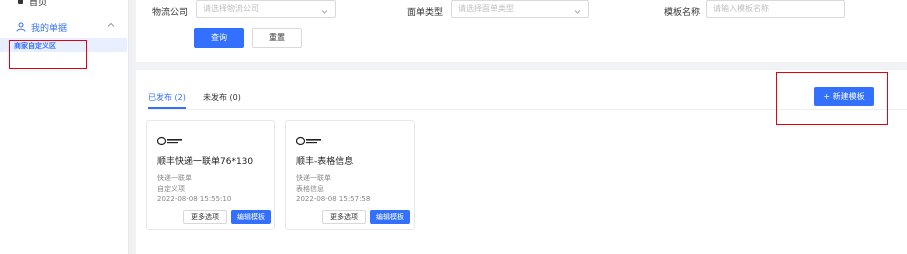 The width and height of the screenshot is (907, 254). Describe the element at coordinates (325, 162) in the screenshot. I see `template-title: 顺丰-表格信息` at that location.